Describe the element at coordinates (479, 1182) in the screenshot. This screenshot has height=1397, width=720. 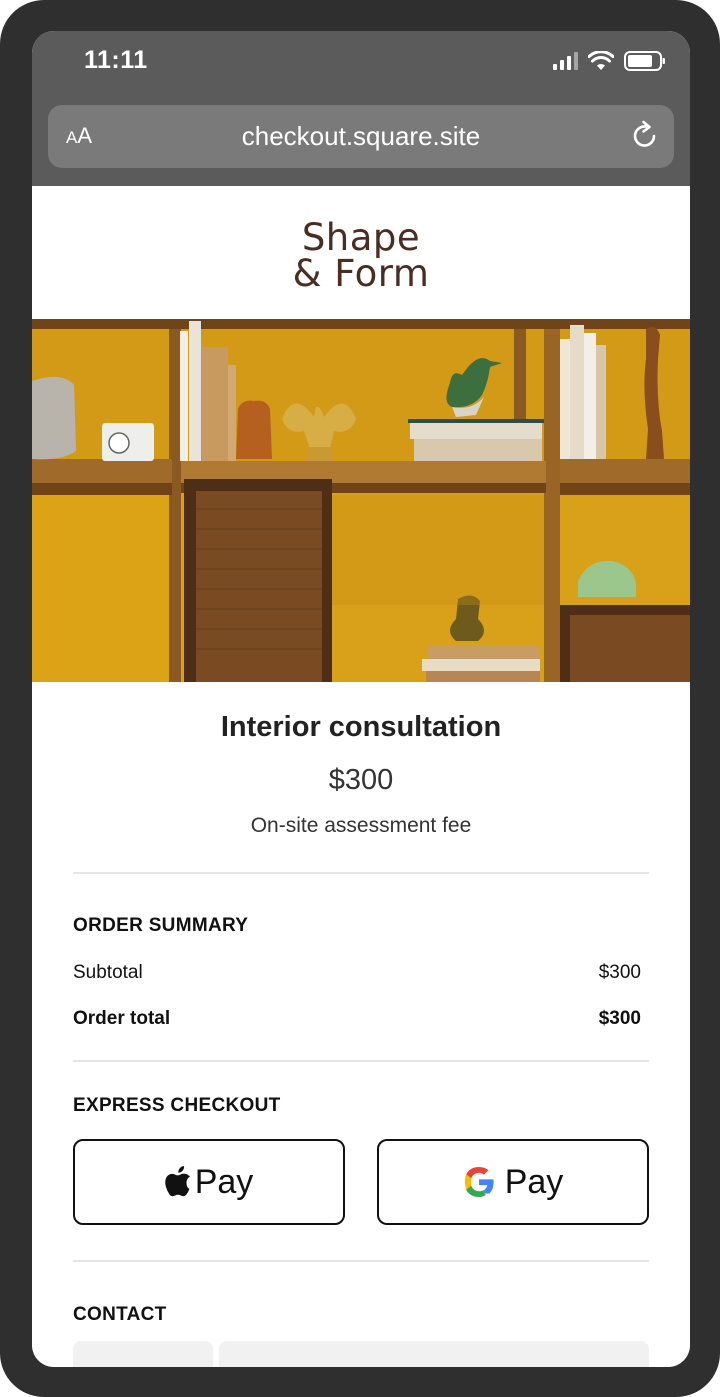
I see `google-g-logo-icon` at that location.